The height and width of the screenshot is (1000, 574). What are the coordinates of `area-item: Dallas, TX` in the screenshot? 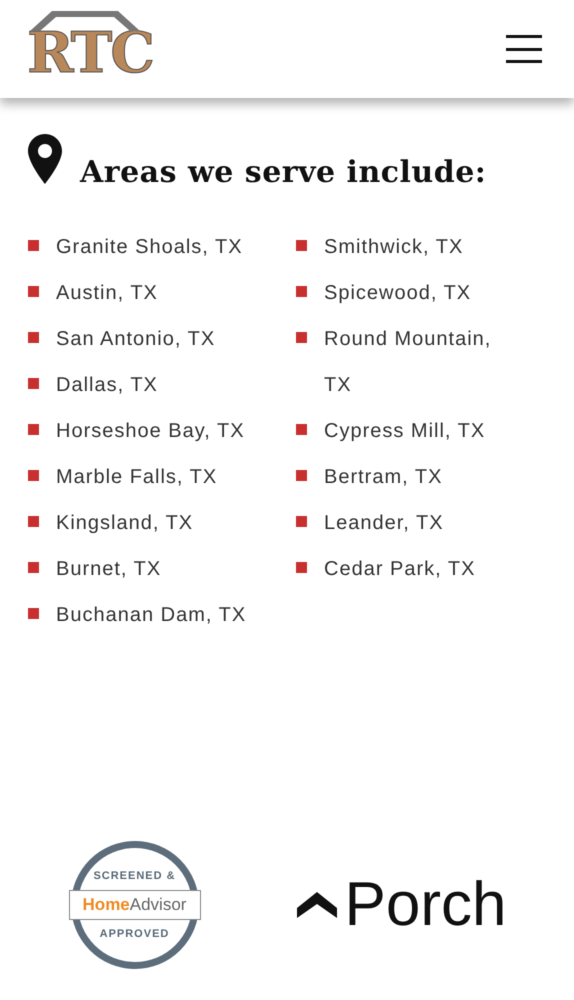 It's located at (107, 385).